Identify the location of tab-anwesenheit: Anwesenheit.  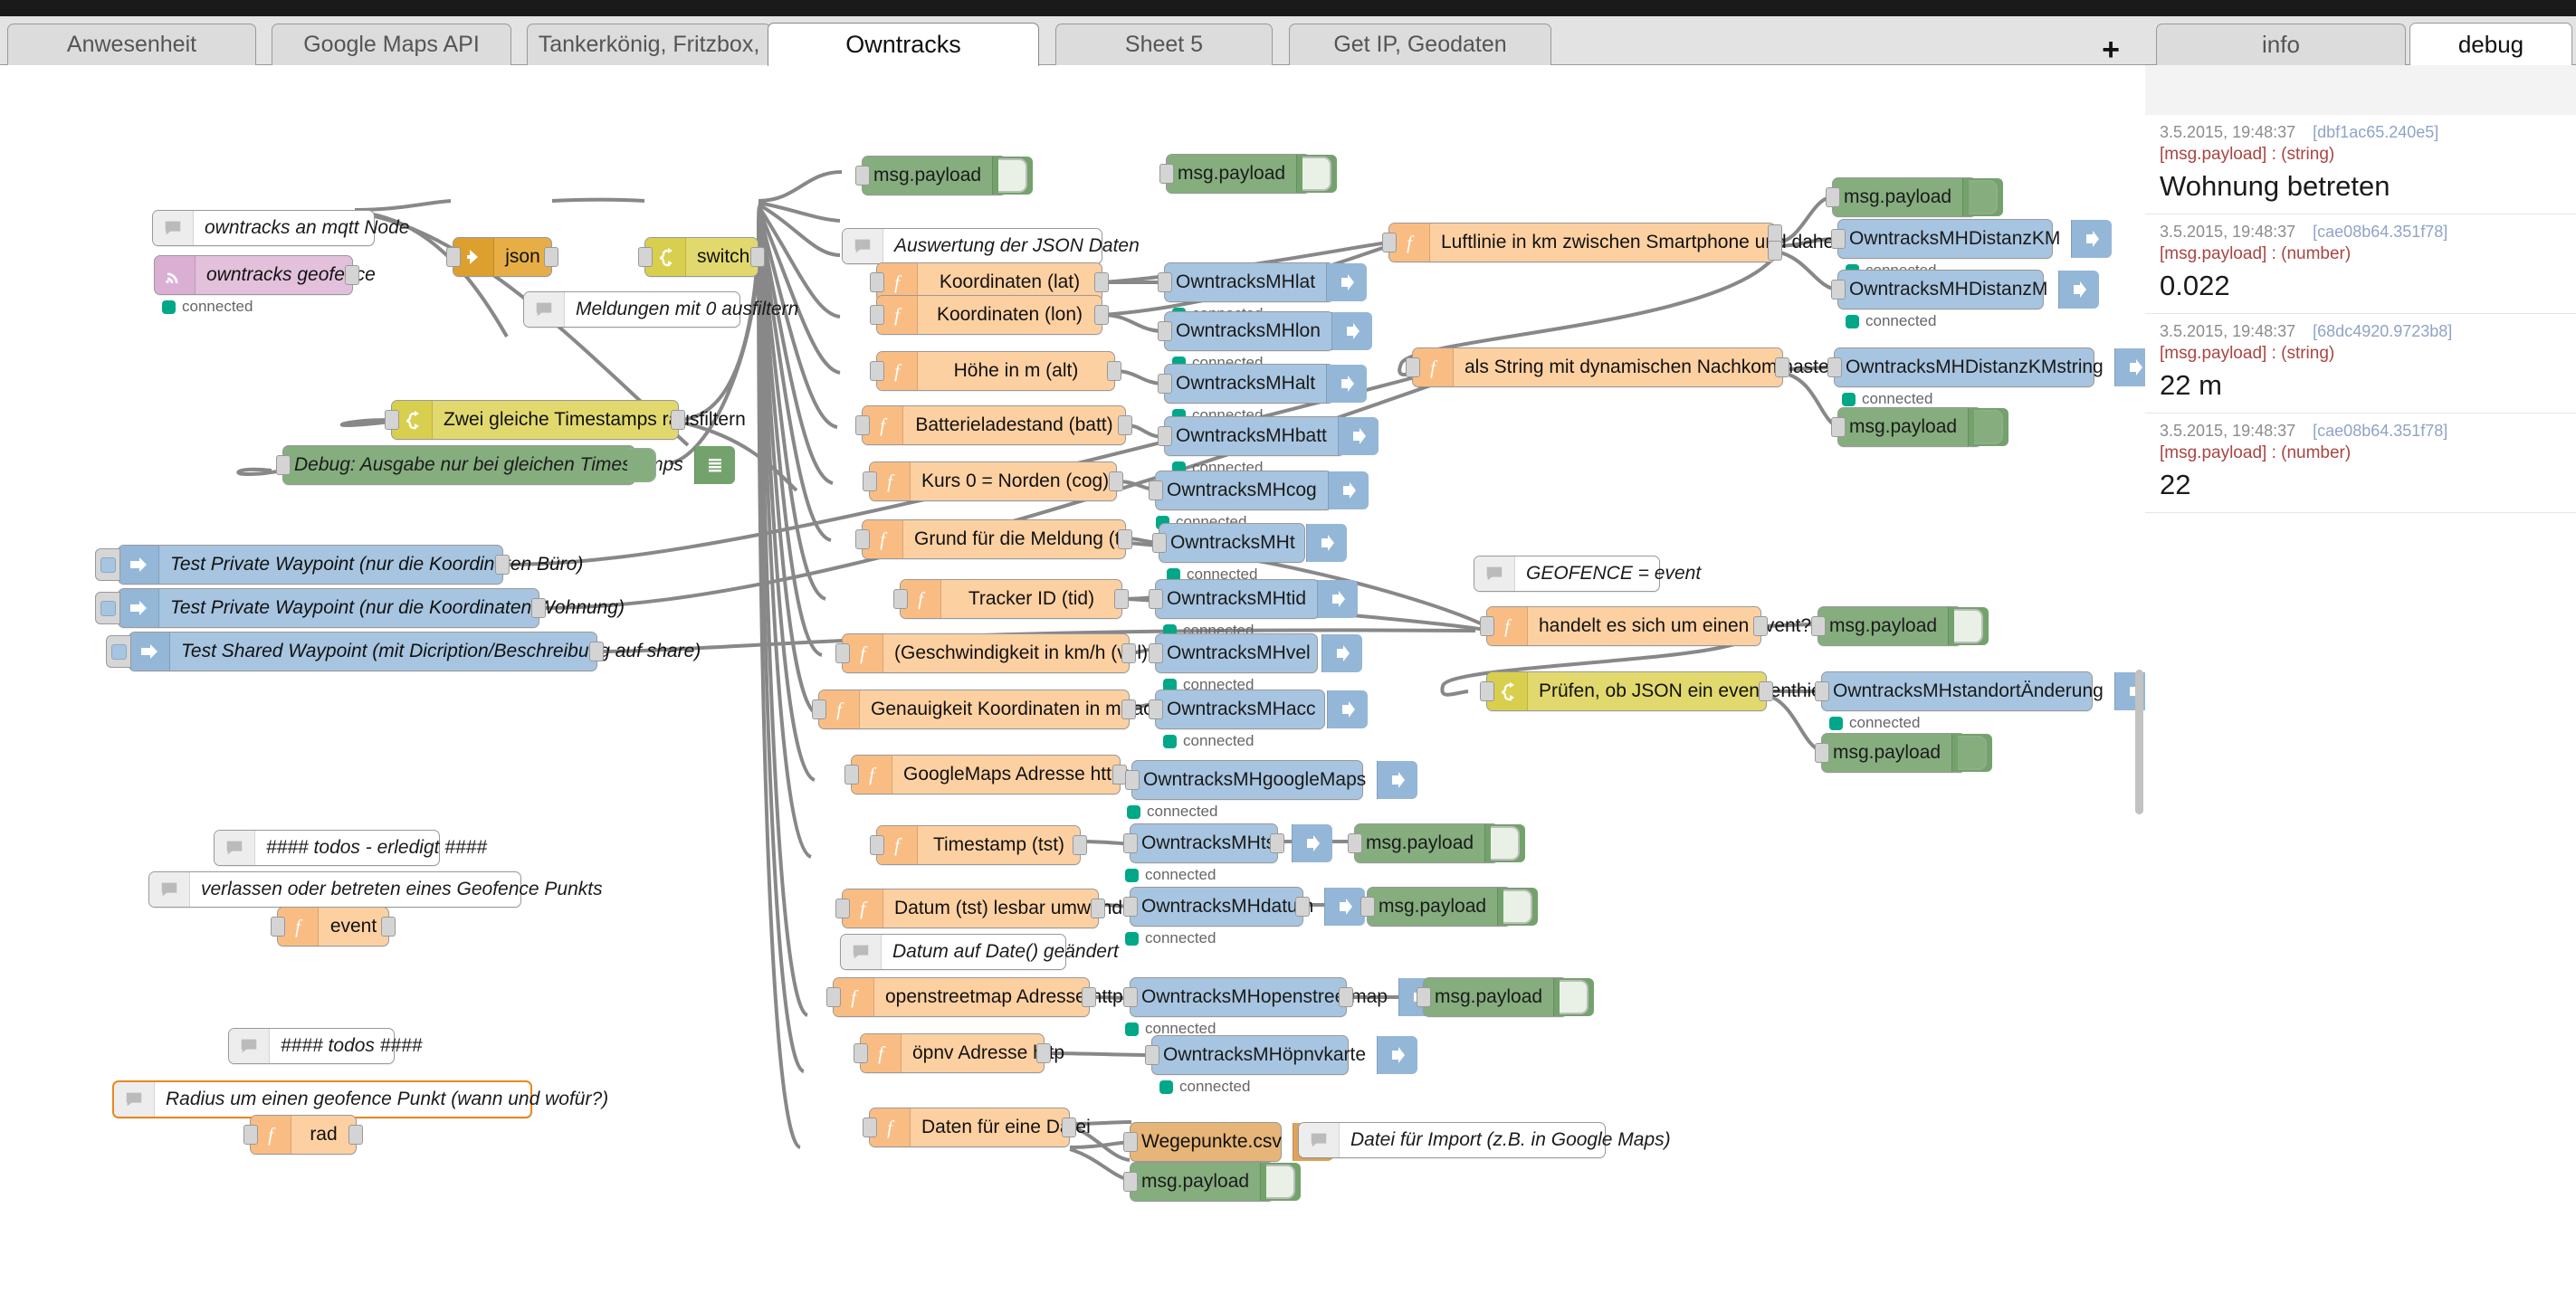
(132, 44).